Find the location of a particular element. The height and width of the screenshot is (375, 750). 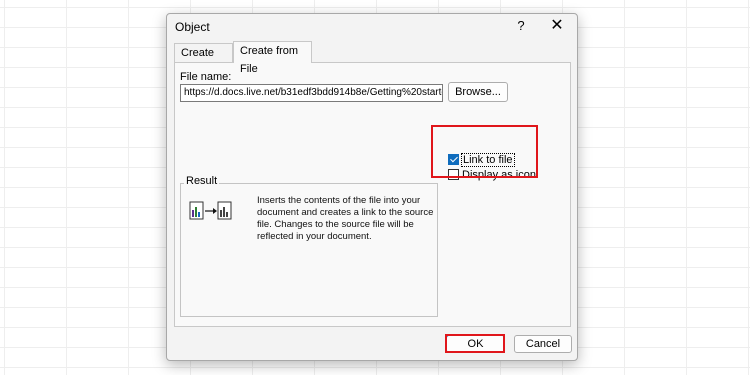

result-legend: Result is located at coordinates (202, 181).